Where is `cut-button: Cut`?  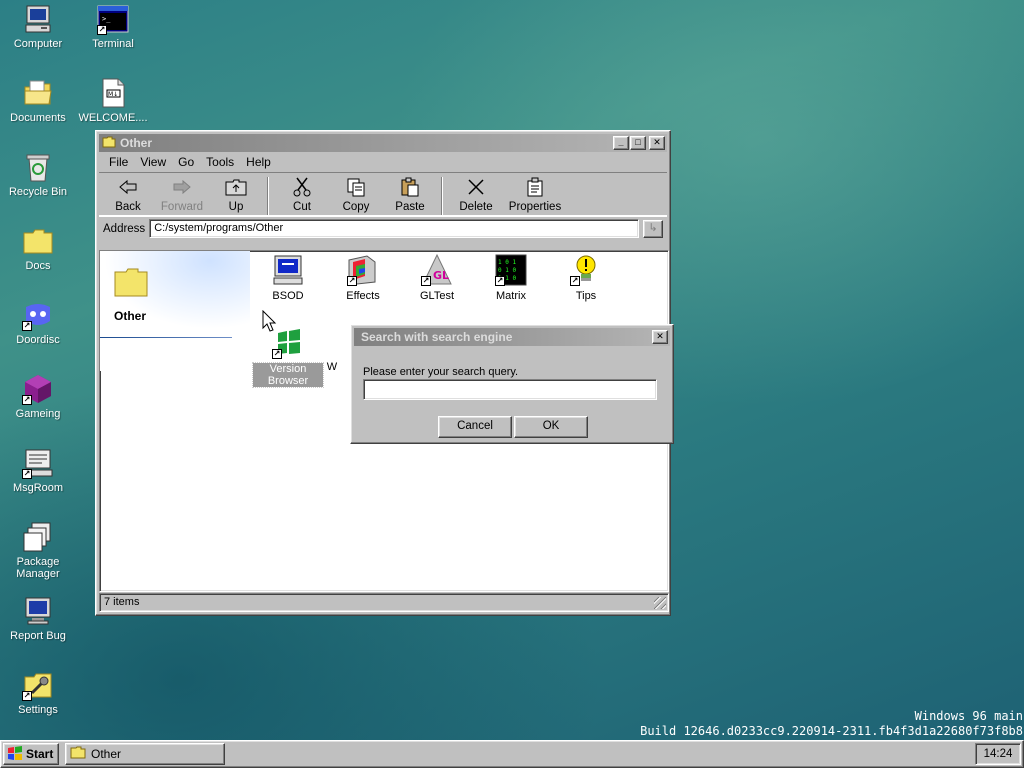 cut-button: Cut is located at coordinates (302, 195).